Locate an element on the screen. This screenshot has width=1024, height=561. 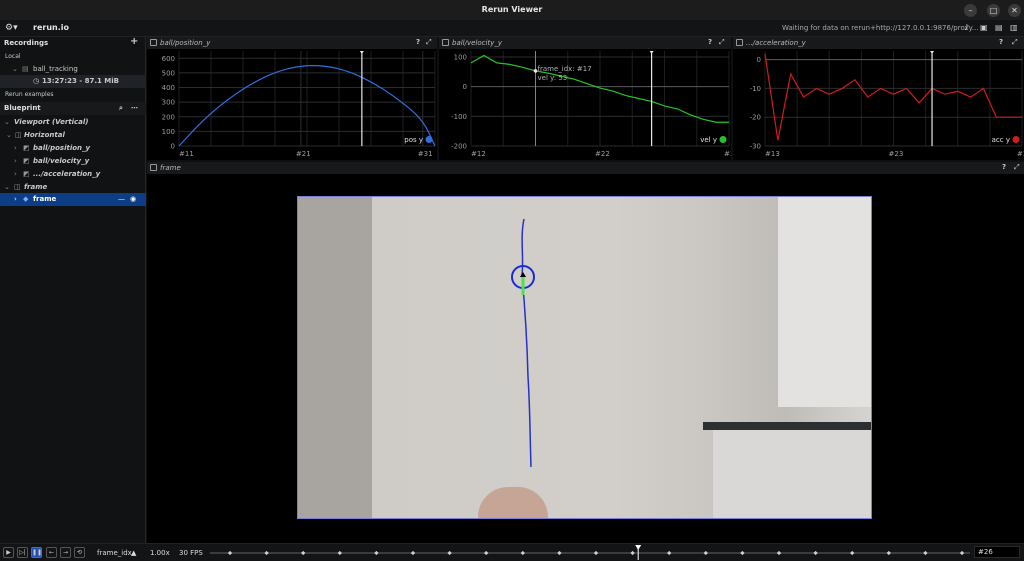
pause-icon: ❚❚ is located at coordinates (36, 552).